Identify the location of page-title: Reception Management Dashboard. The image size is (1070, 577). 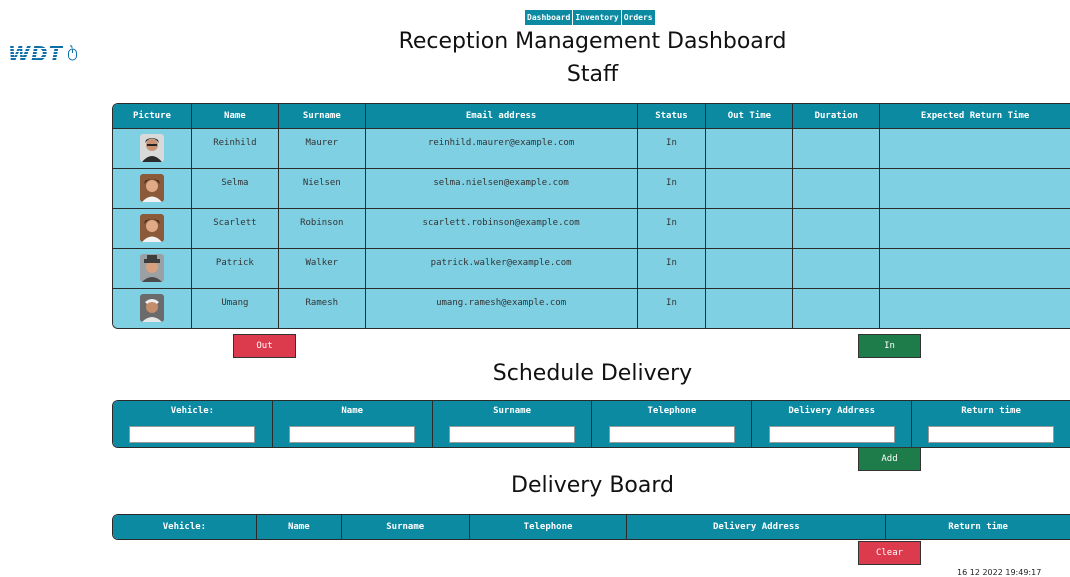
(592, 41).